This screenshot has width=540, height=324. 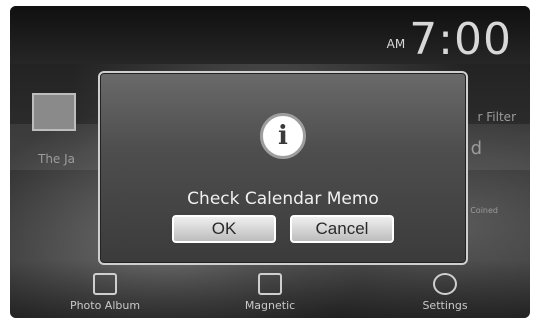 I want to click on clock-time: 7:00, so click(x=460, y=39).